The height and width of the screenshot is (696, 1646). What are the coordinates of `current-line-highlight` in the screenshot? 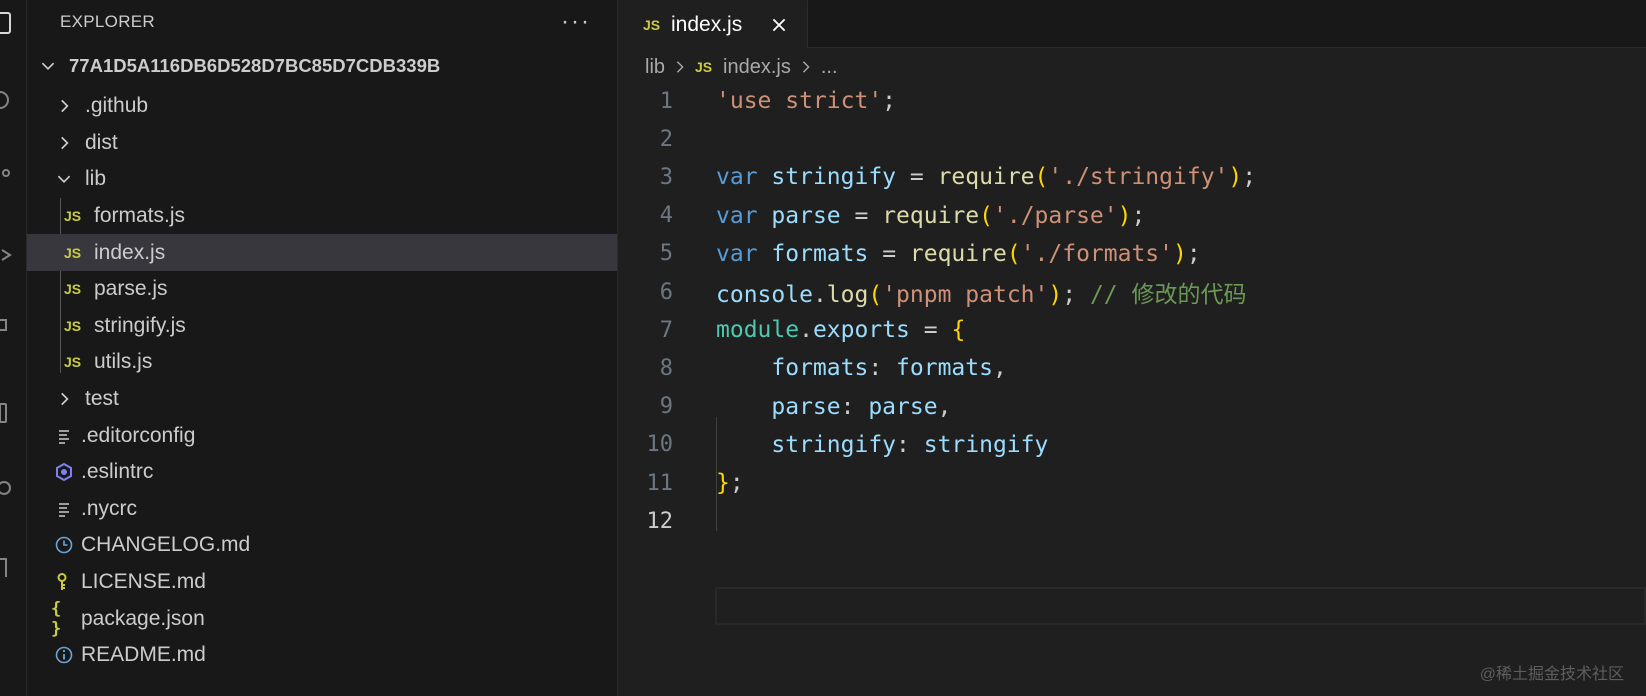 It's located at (1180, 606).